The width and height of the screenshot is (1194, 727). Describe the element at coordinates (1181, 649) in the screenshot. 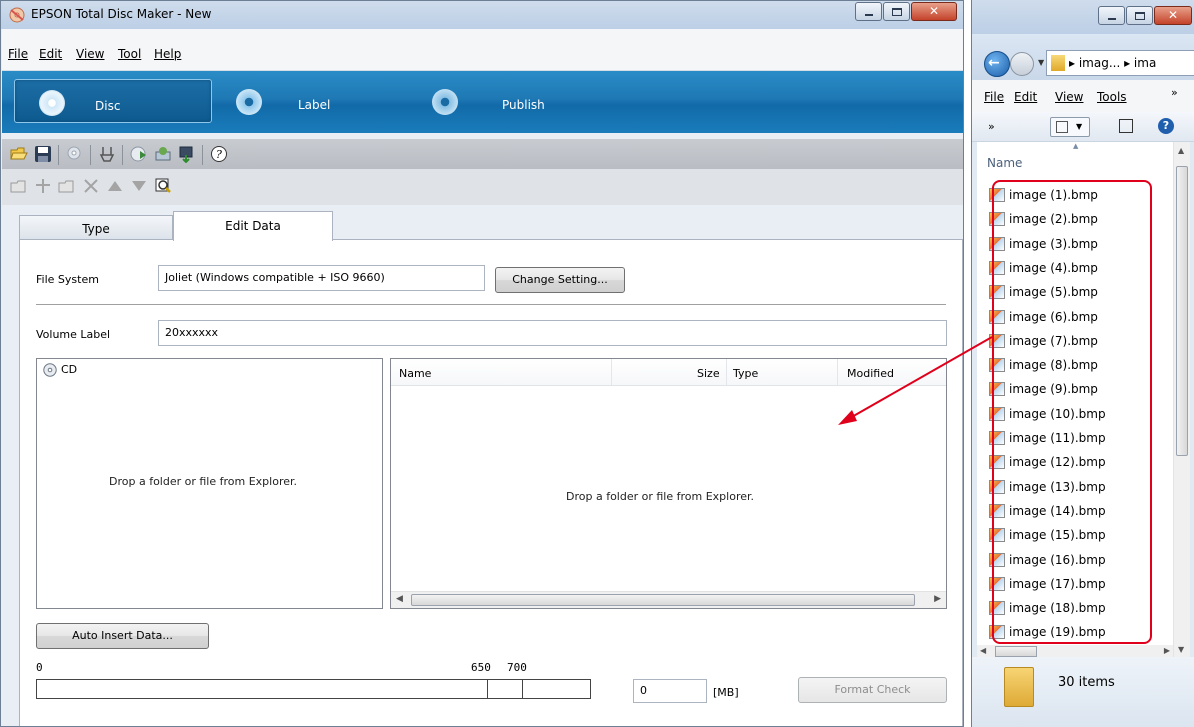

I see `scroll-down-icon: ▼` at that location.